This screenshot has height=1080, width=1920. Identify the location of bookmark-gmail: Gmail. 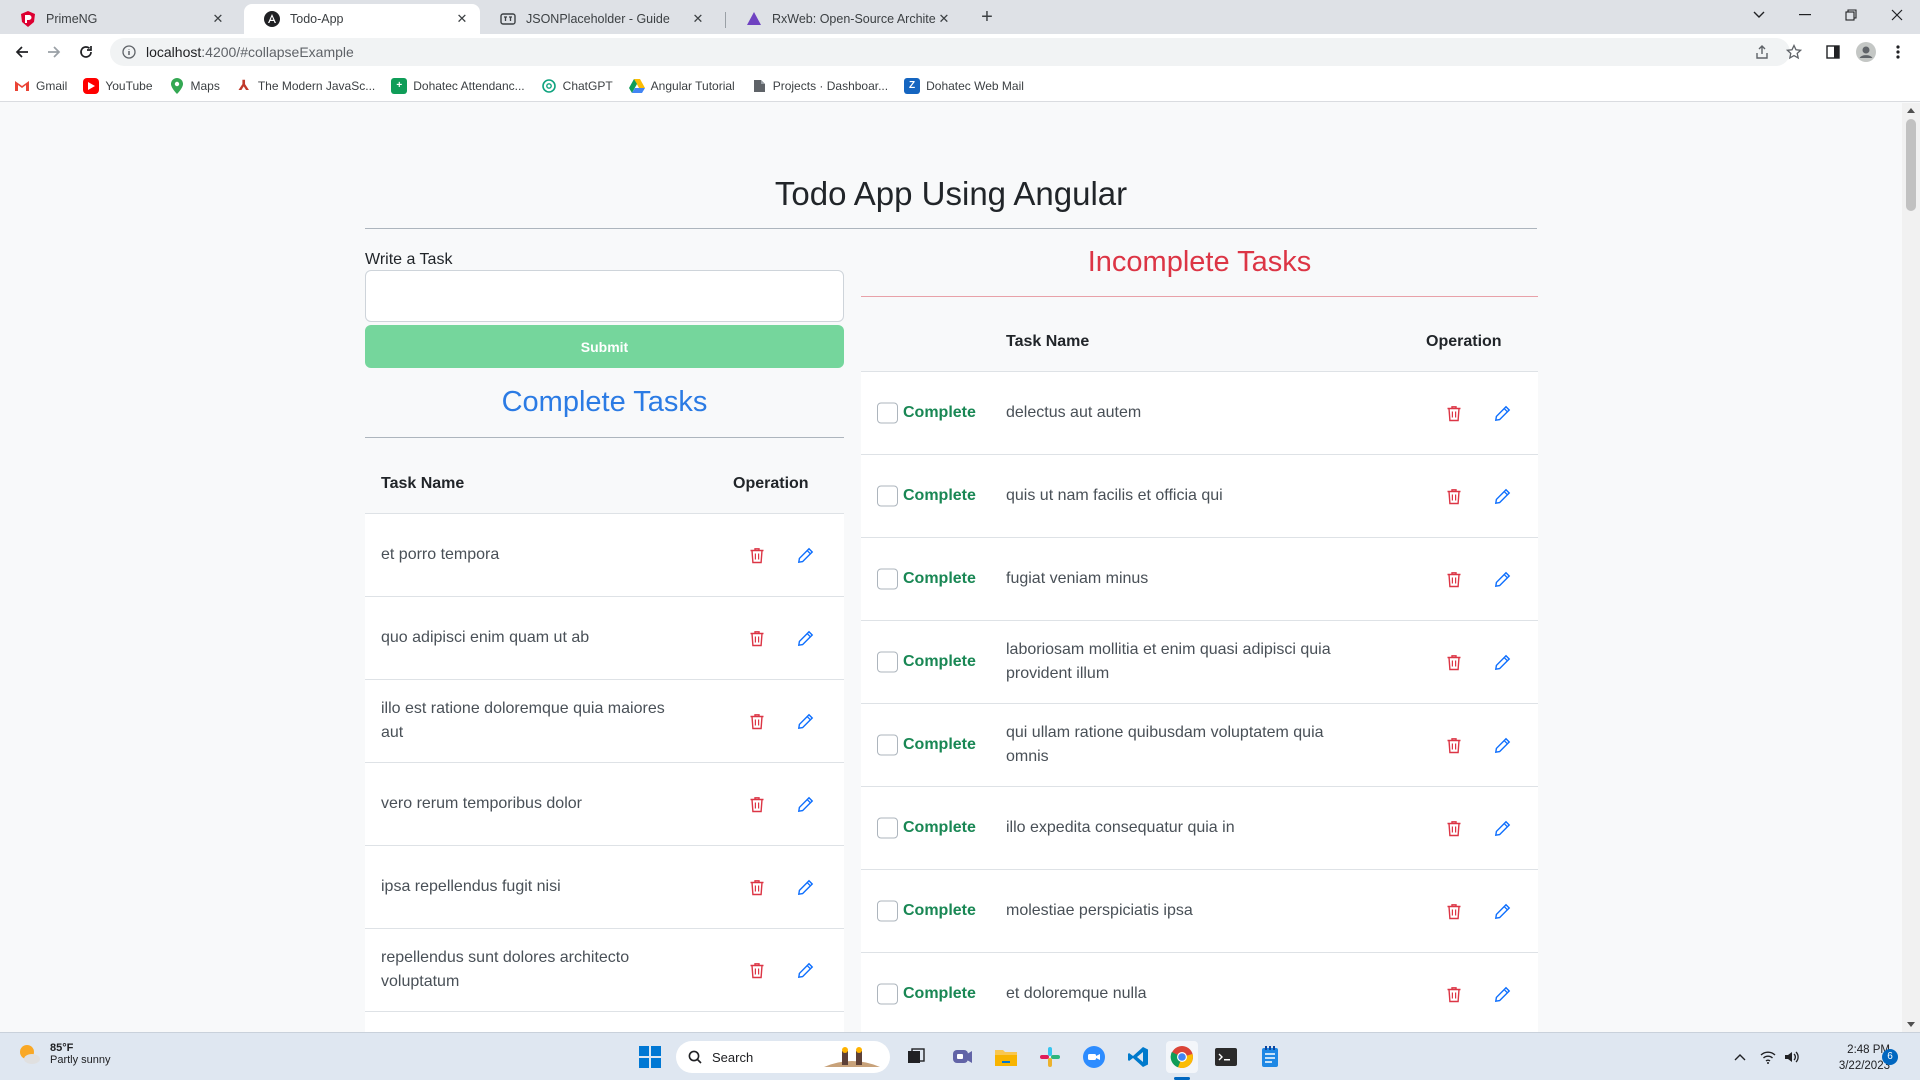
(40, 86).